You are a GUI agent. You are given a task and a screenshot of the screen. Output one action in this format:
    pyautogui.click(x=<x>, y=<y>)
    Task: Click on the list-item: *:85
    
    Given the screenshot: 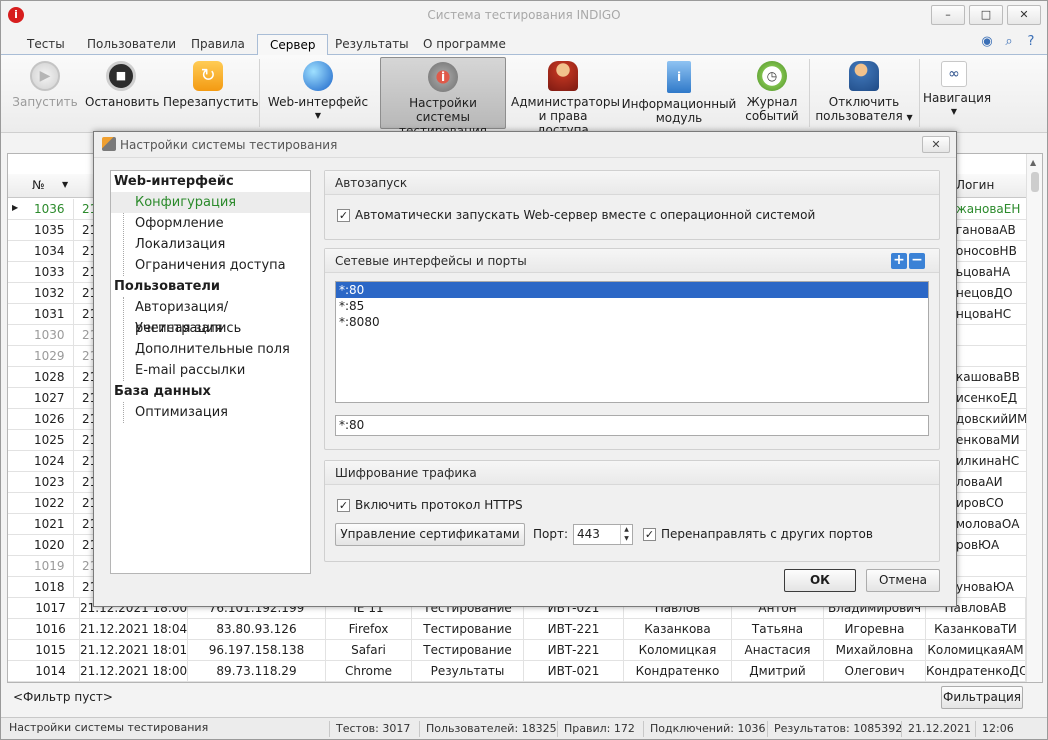 What is the action you would take?
    pyautogui.click(x=632, y=306)
    